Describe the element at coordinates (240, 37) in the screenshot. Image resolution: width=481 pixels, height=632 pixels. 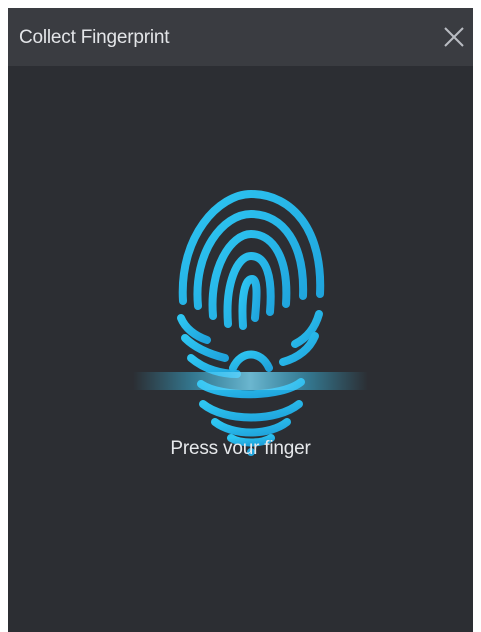
I see `dialog-titlebar: Collect Fingerprint` at that location.